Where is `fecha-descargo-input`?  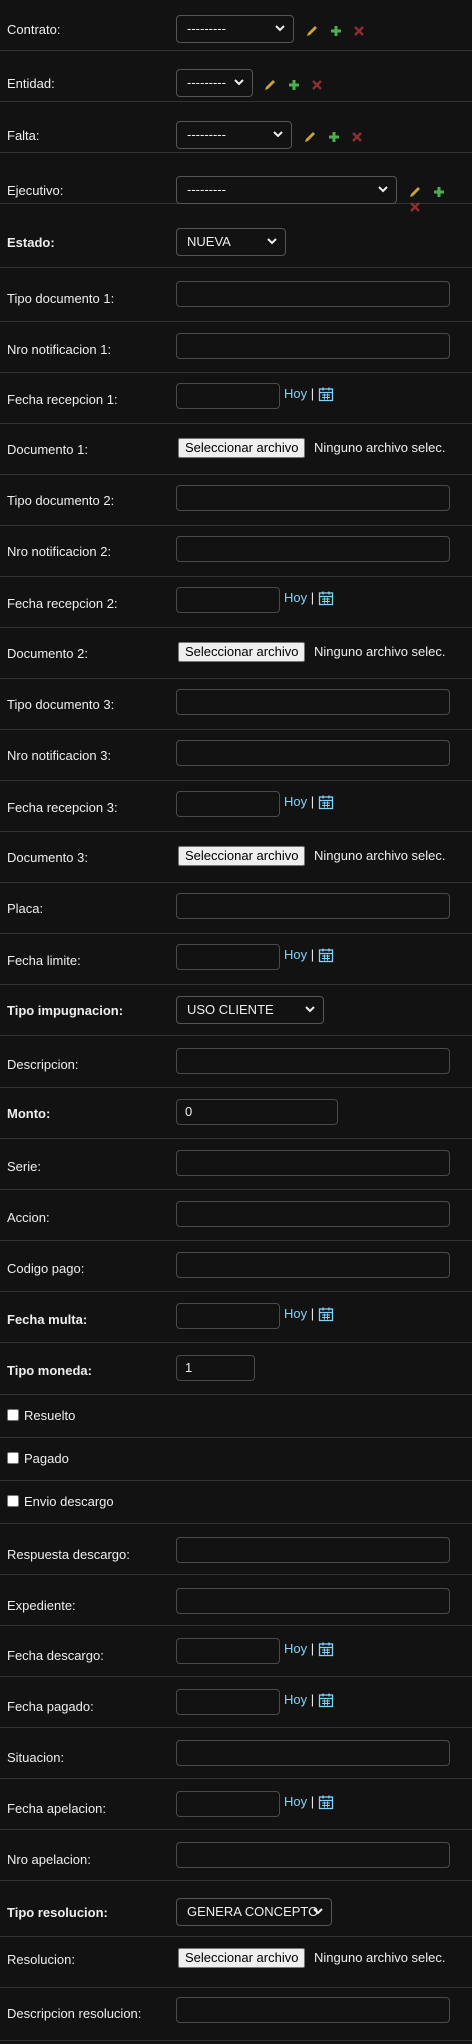
fecha-descargo-input is located at coordinates (228, 1651).